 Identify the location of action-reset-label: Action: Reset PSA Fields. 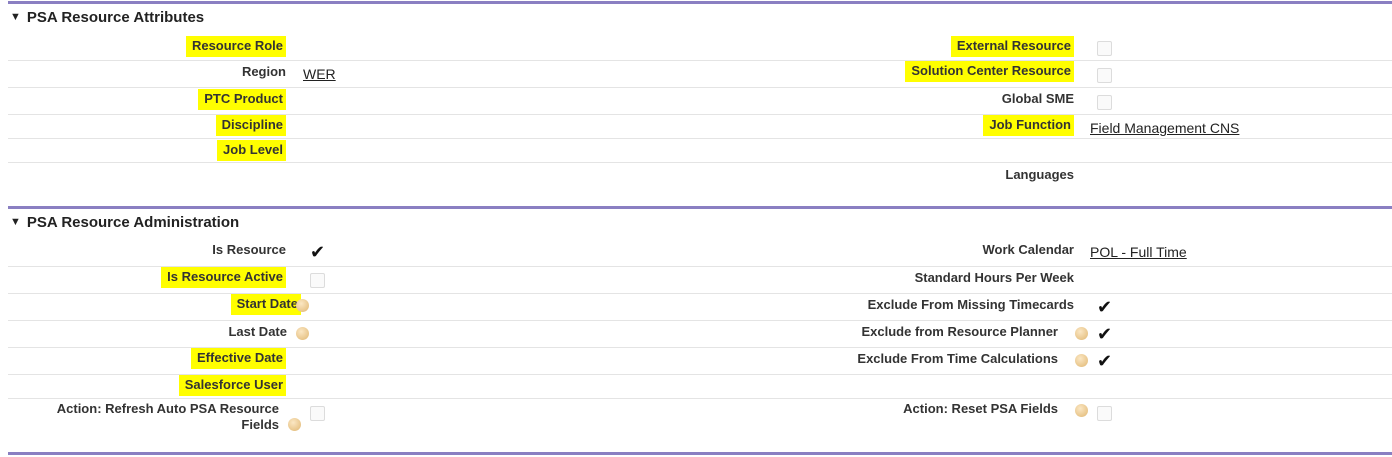
(980, 408).